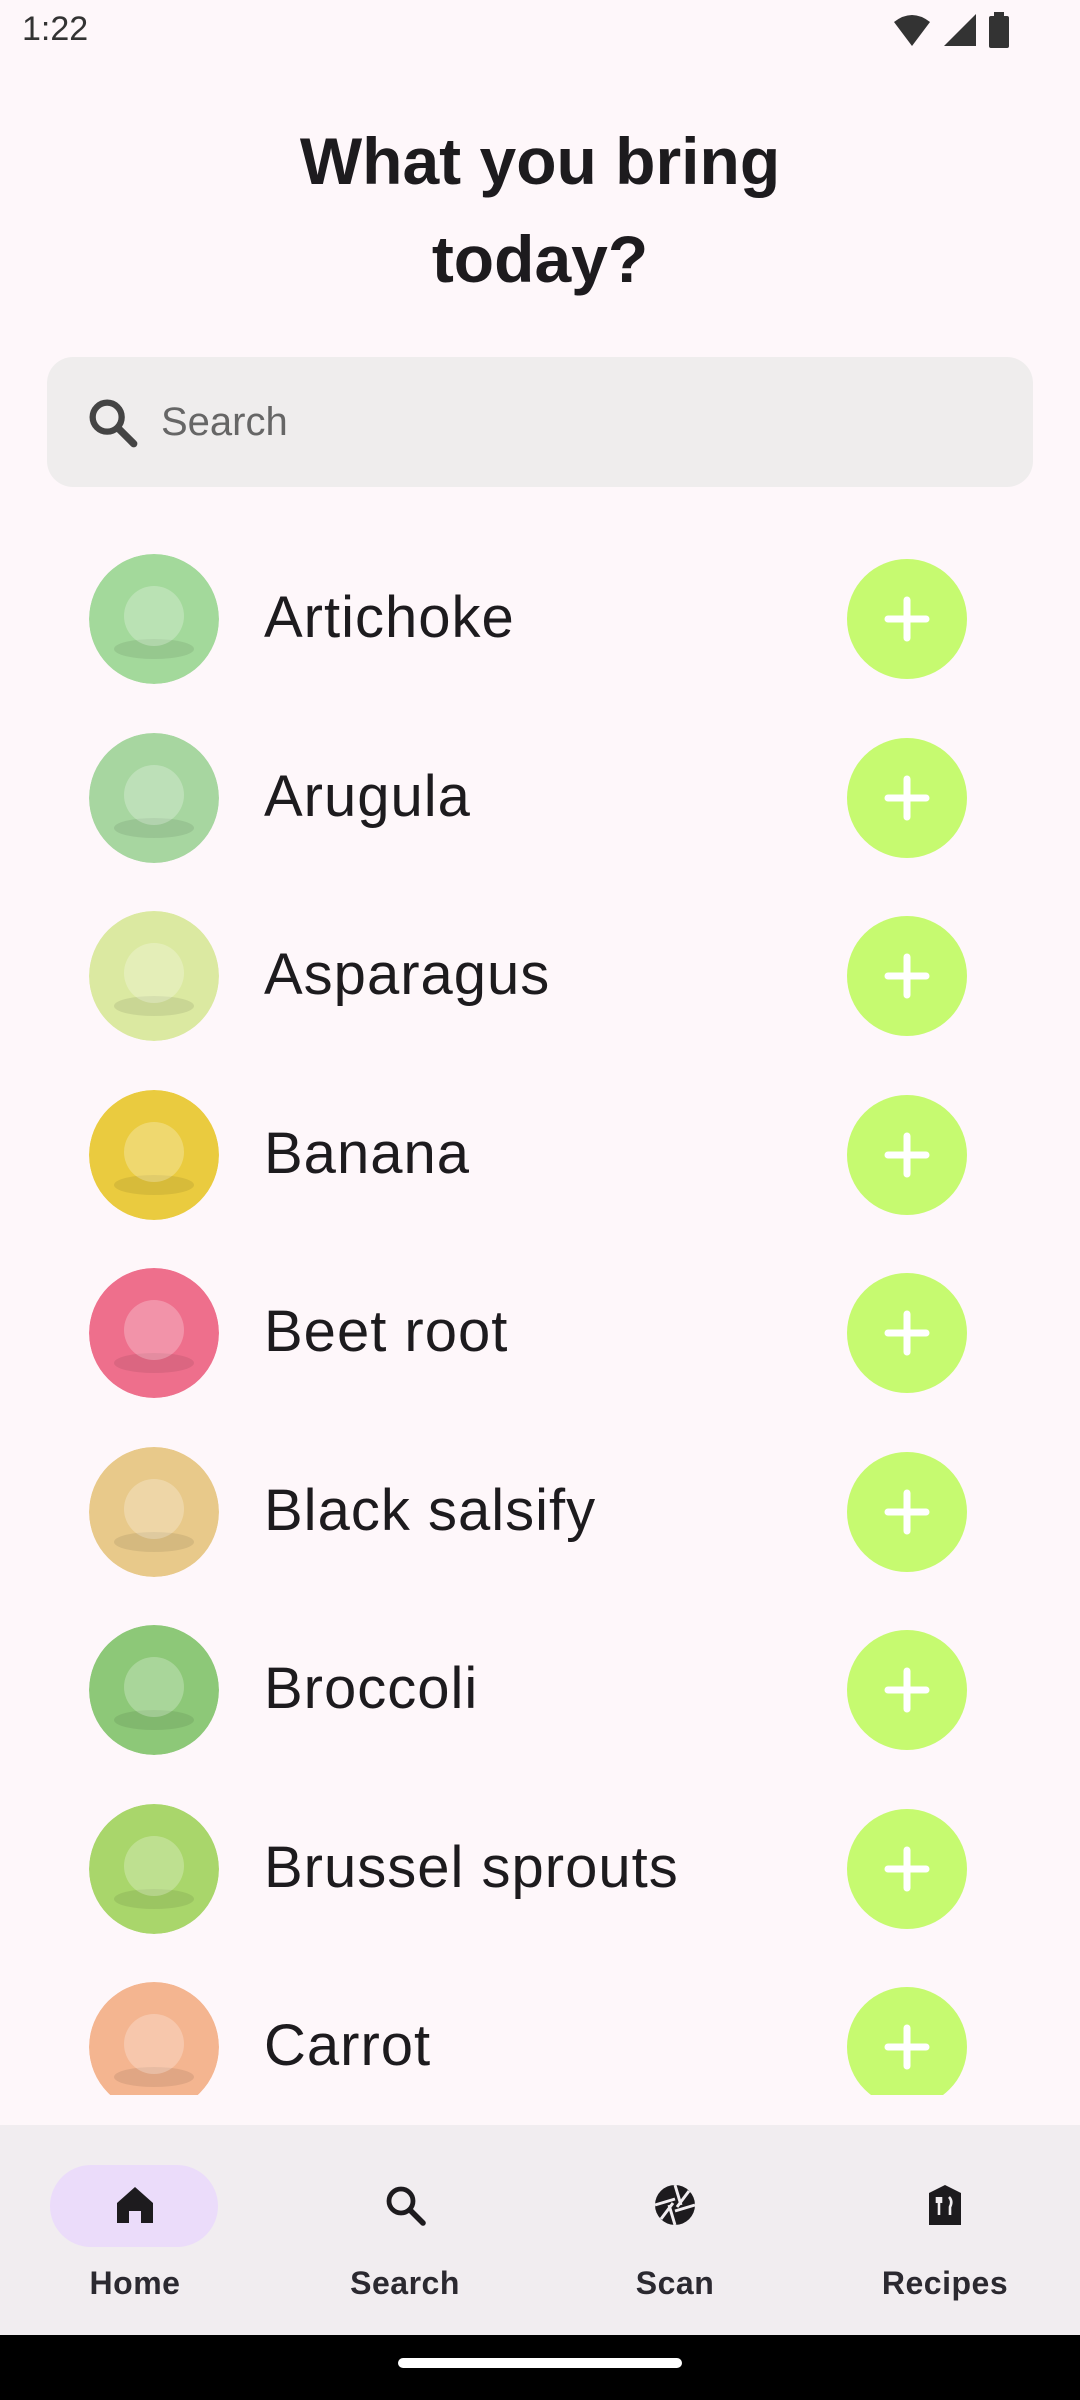 Image resolution: width=1080 pixels, height=2400 pixels. I want to click on camera-aperture-icon, so click(675, 2205).